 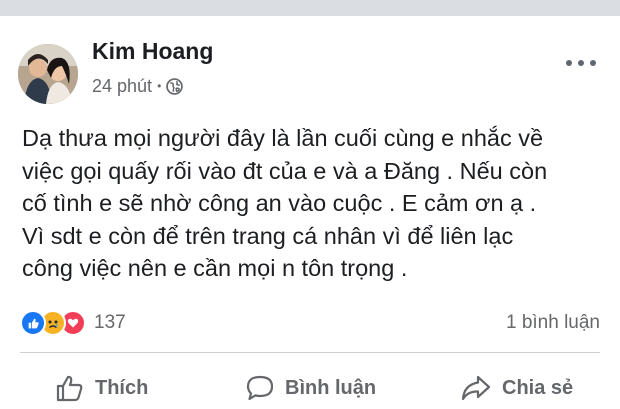 I want to click on avatar, so click(x=48, y=74).